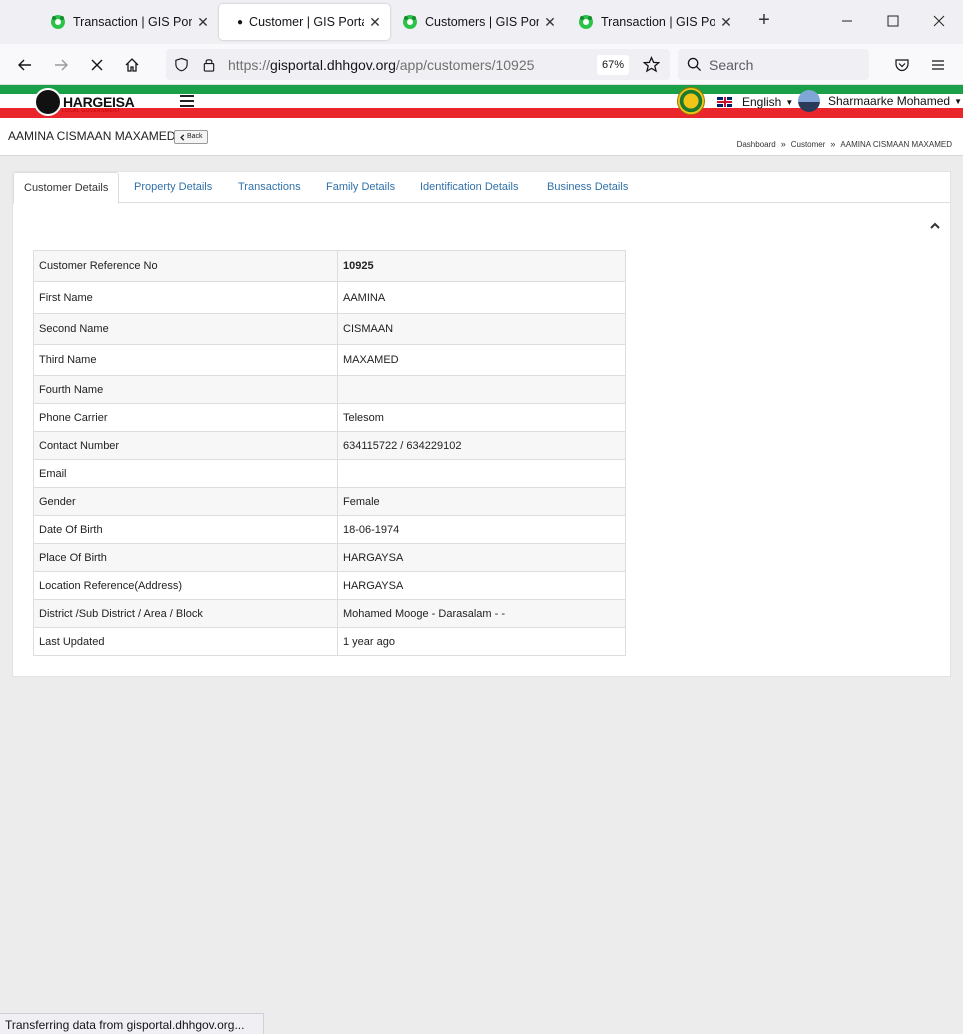 This screenshot has height=1034, width=963. Describe the element at coordinates (756, 144) in the screenshot. I see `breadcrumb-dashboard: Dashboard` at that location.